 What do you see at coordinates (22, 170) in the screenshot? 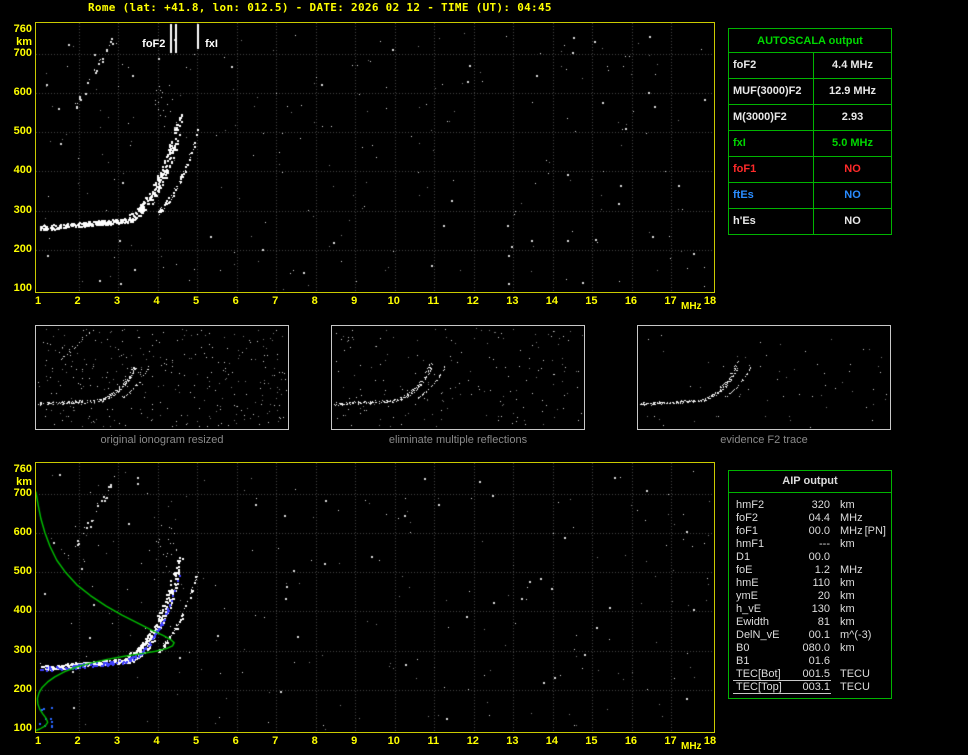
I see `y-tick-label: 400` at bounding box center [22, 170].